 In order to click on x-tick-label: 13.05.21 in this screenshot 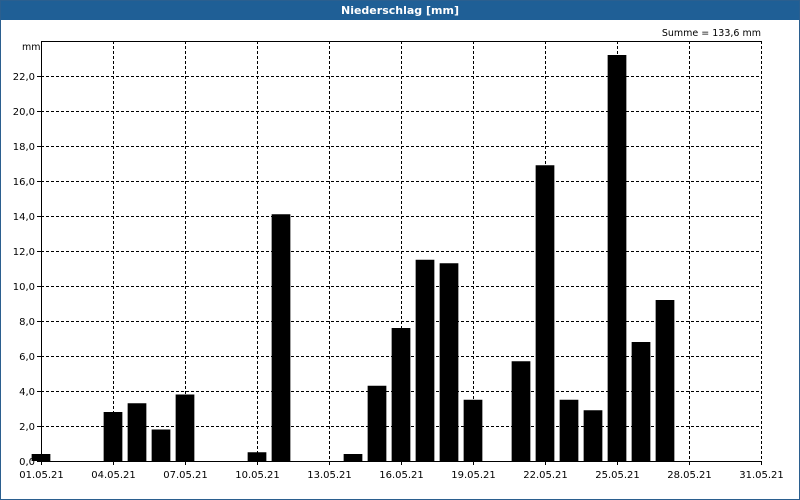, I will do `click(329, 475)`.